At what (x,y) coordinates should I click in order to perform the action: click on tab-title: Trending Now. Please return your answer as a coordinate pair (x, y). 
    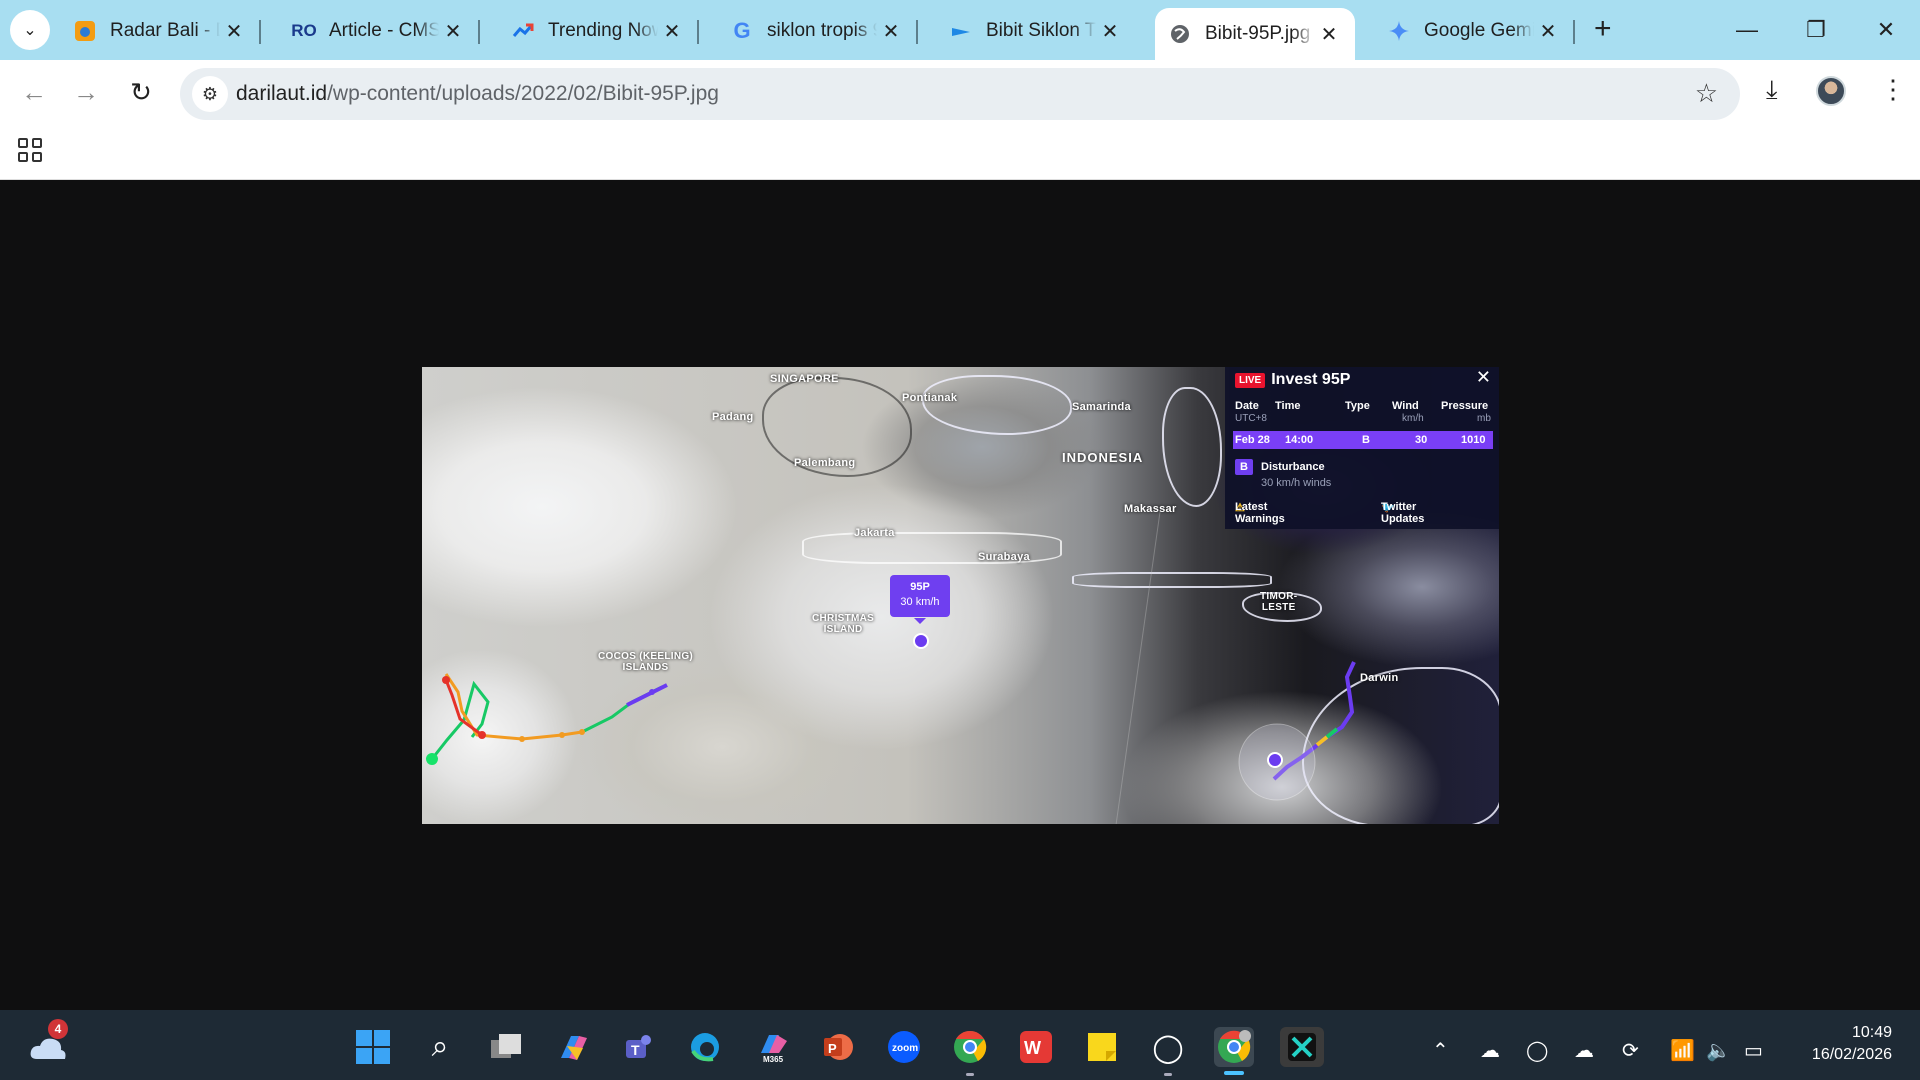
    Looking at the image, I should click on (603, 30).